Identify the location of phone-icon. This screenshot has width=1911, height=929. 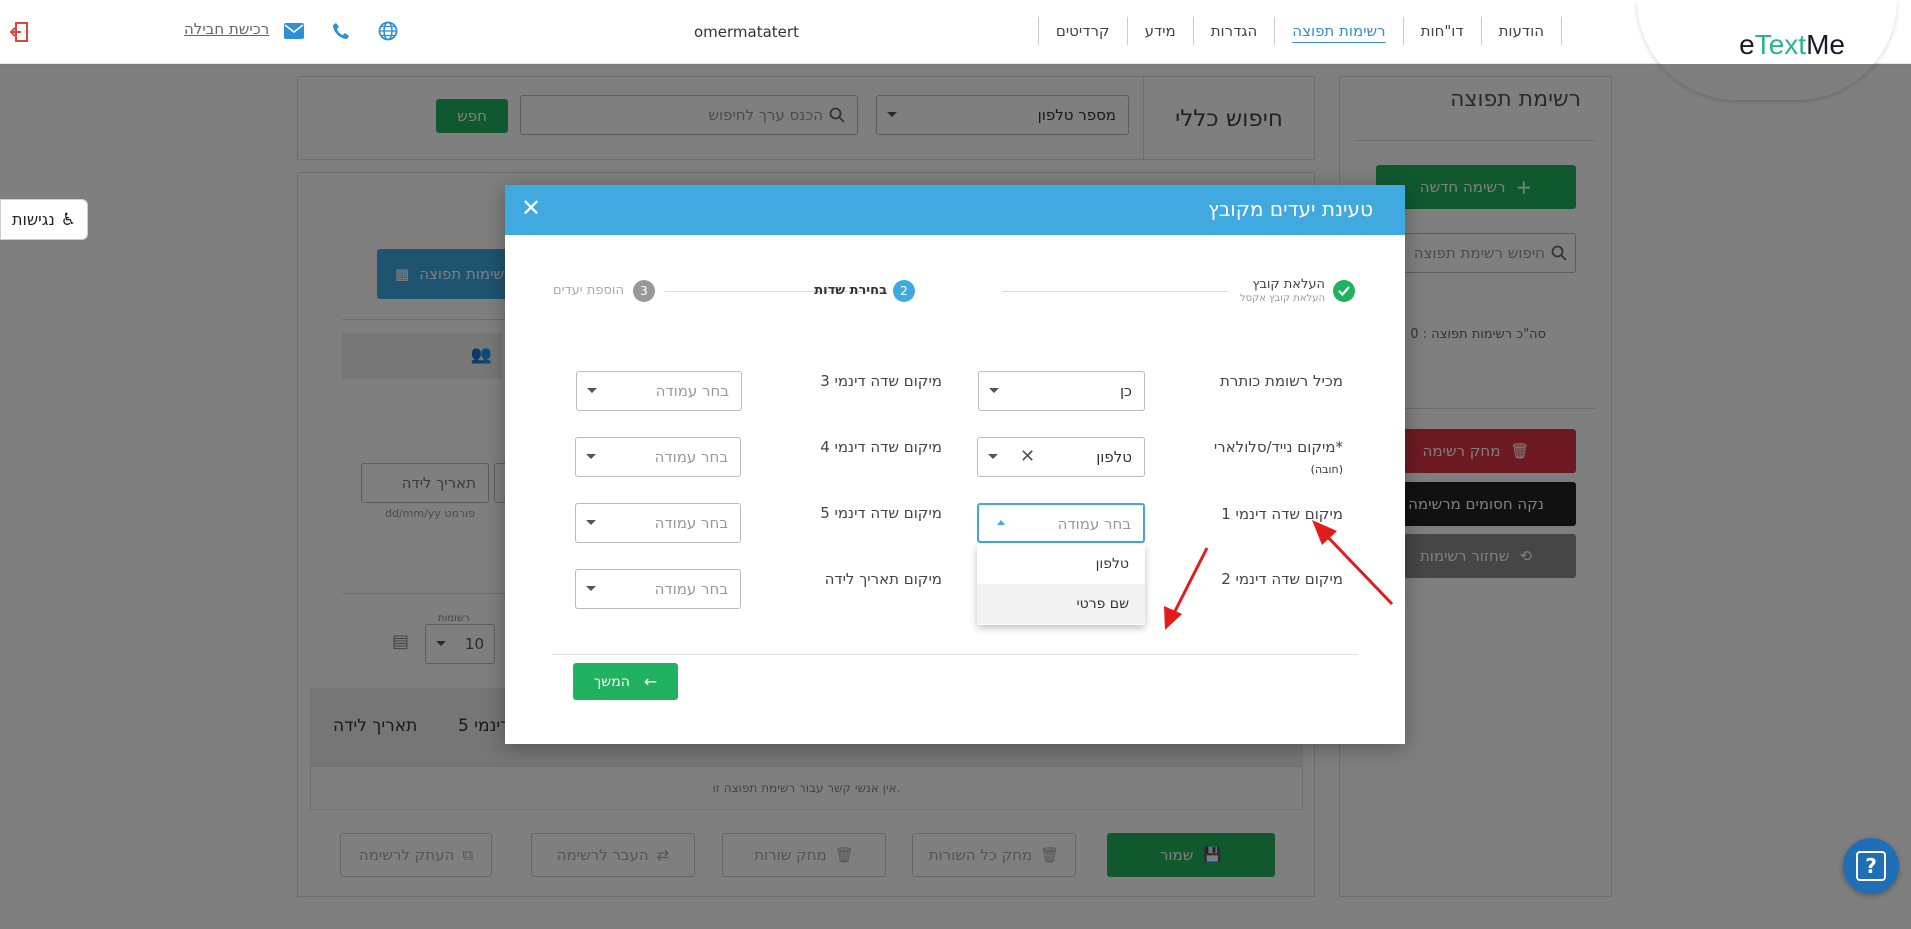
(341, 31).